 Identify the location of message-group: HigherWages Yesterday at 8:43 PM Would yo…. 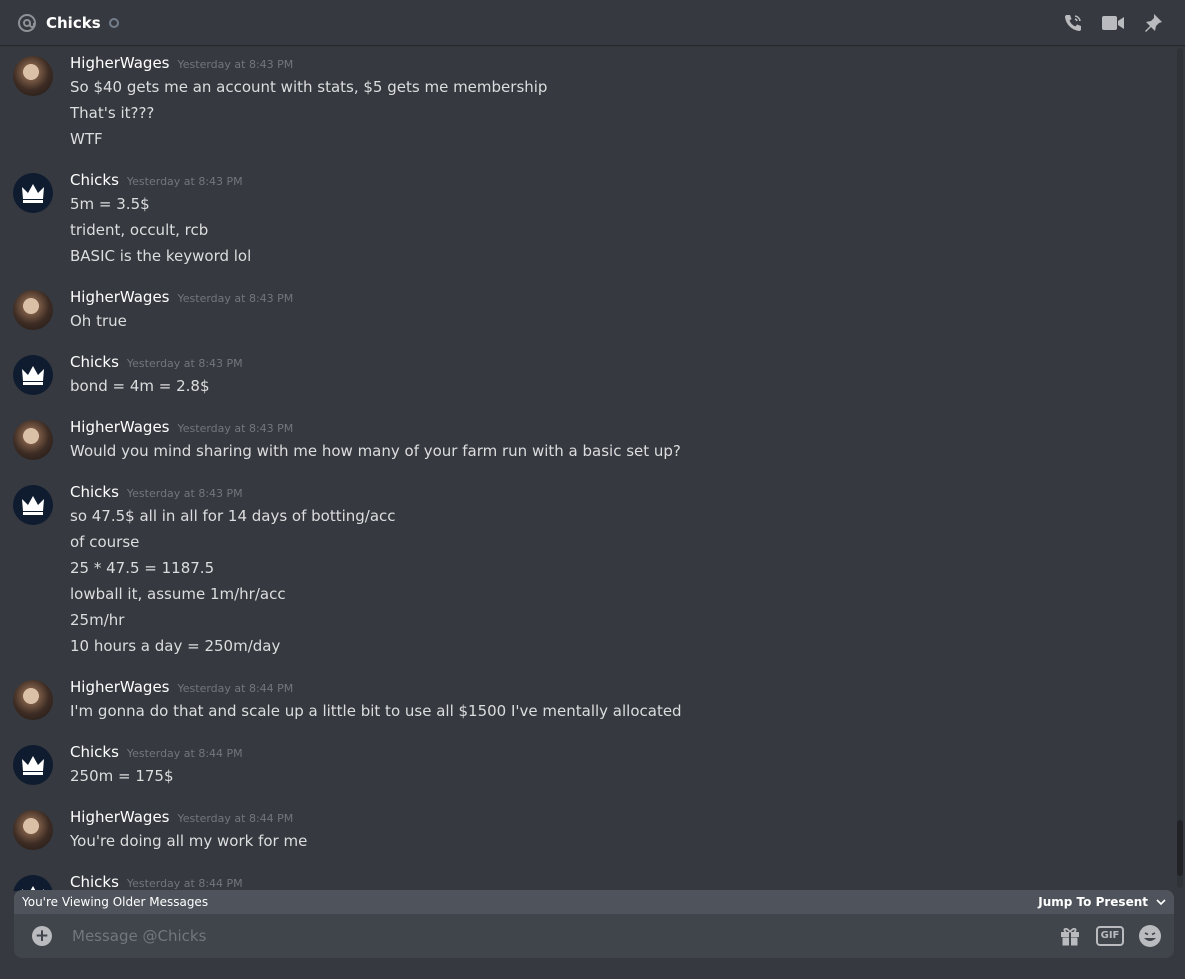
(585, 440).